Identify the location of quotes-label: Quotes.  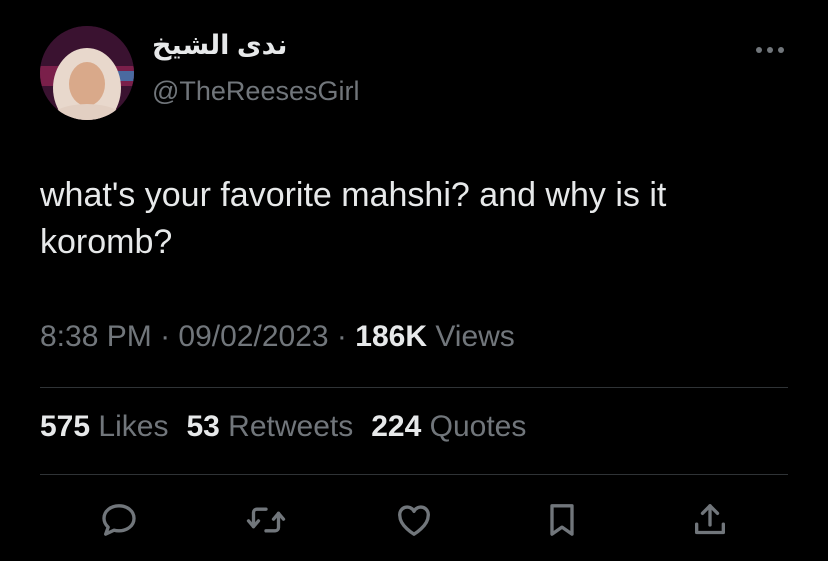
(478, 426).